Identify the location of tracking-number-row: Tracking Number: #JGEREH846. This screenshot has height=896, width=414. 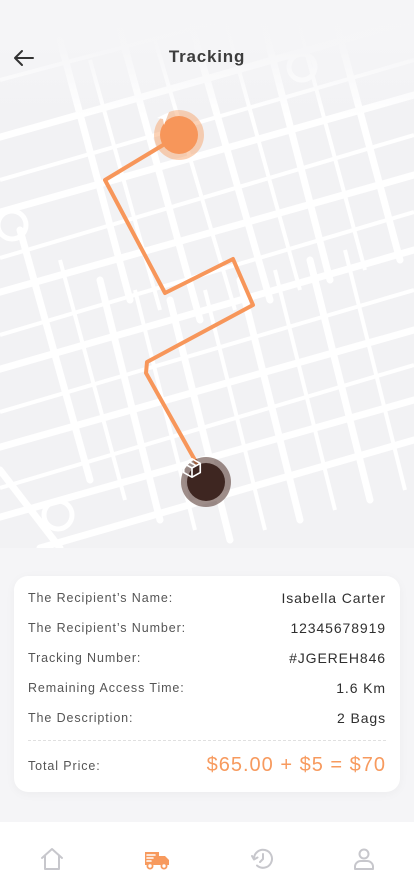
(207, 658).